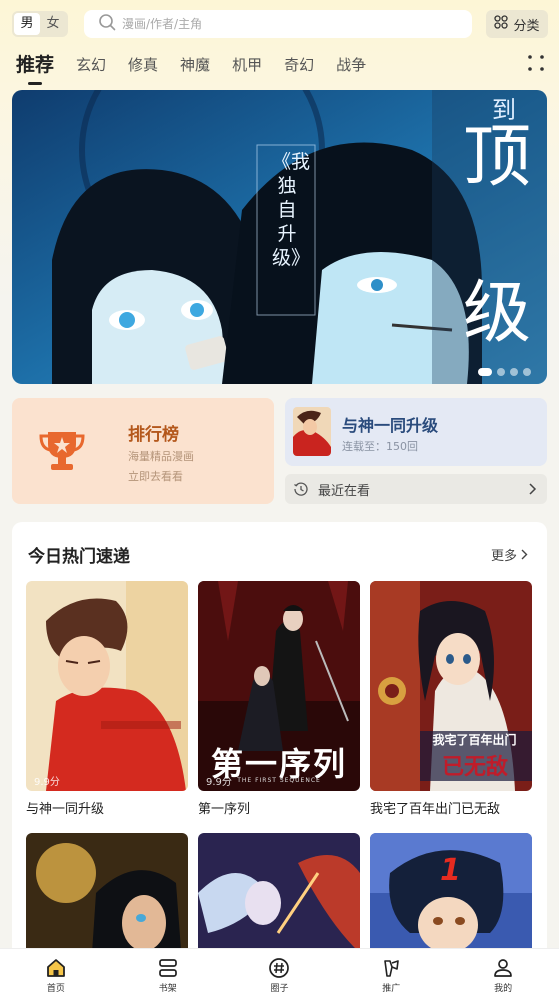  I want to click on gender-toggle: 男 女, so click(40, 24).